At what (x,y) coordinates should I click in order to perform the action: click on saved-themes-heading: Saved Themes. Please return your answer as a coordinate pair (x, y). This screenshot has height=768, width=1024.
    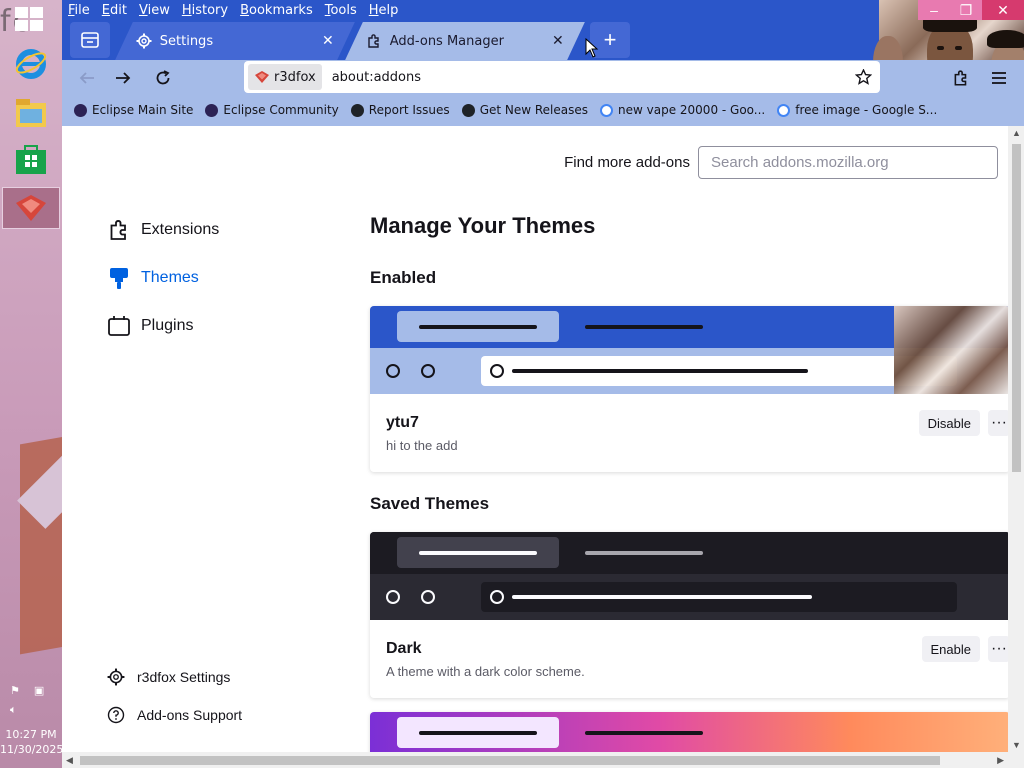
    Looking at the image, I should click on (430, 503).